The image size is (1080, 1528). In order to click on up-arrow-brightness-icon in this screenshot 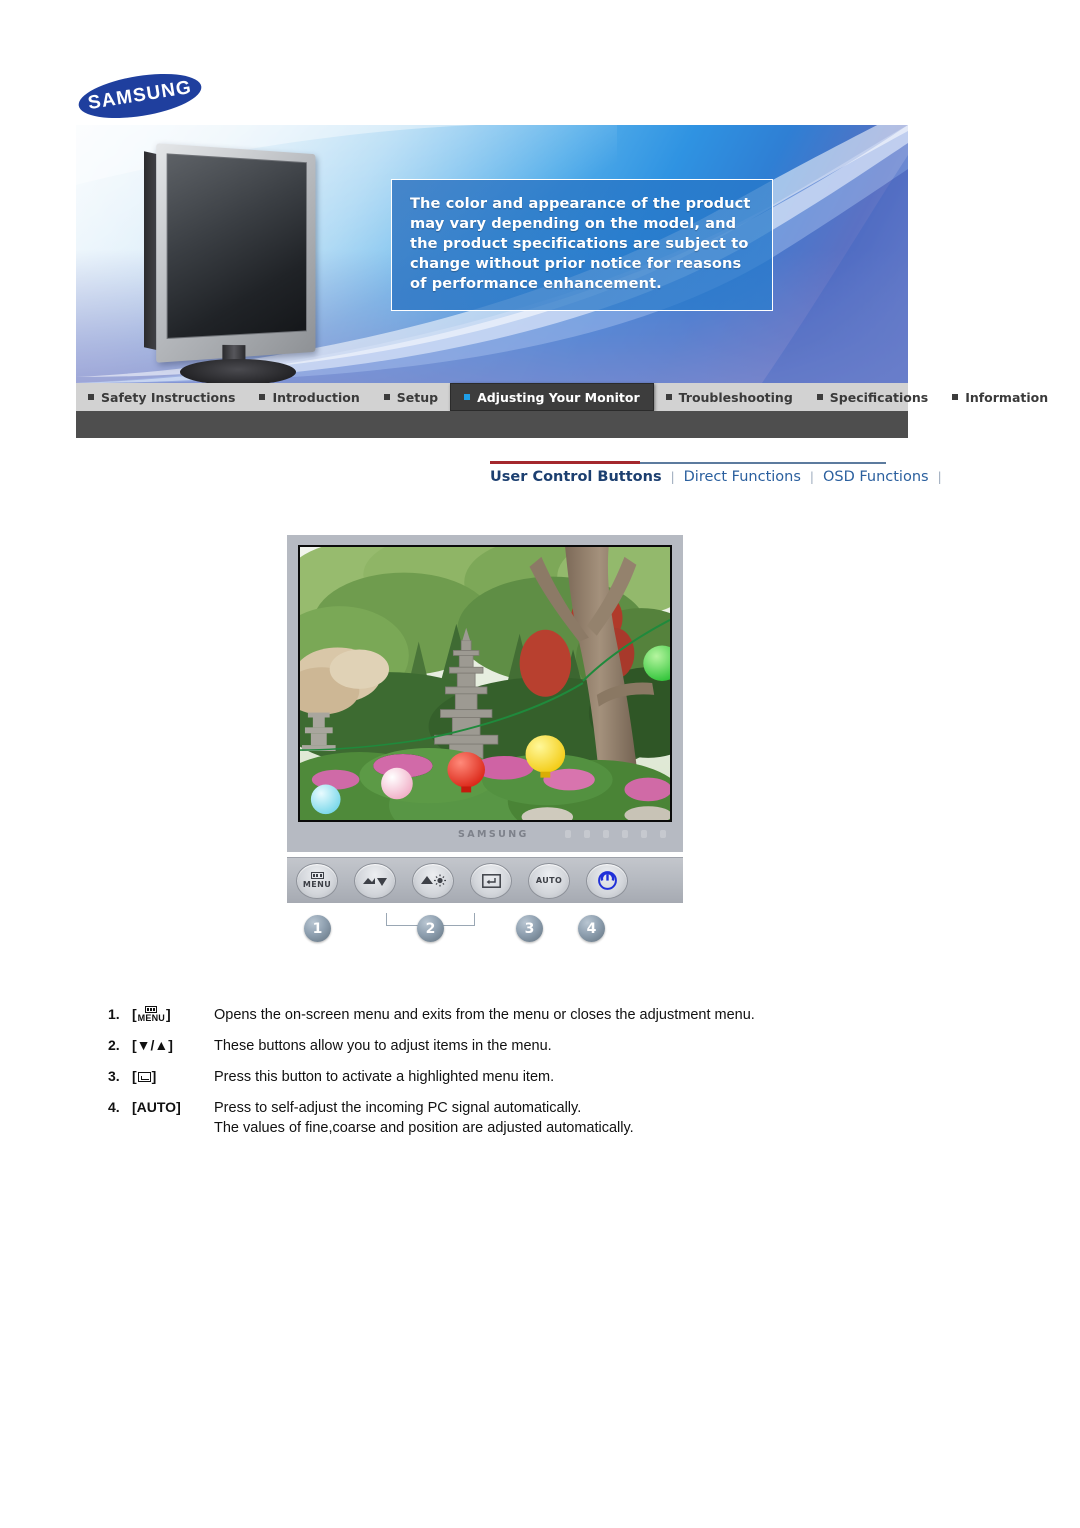, I will do `click(433, 880)`.